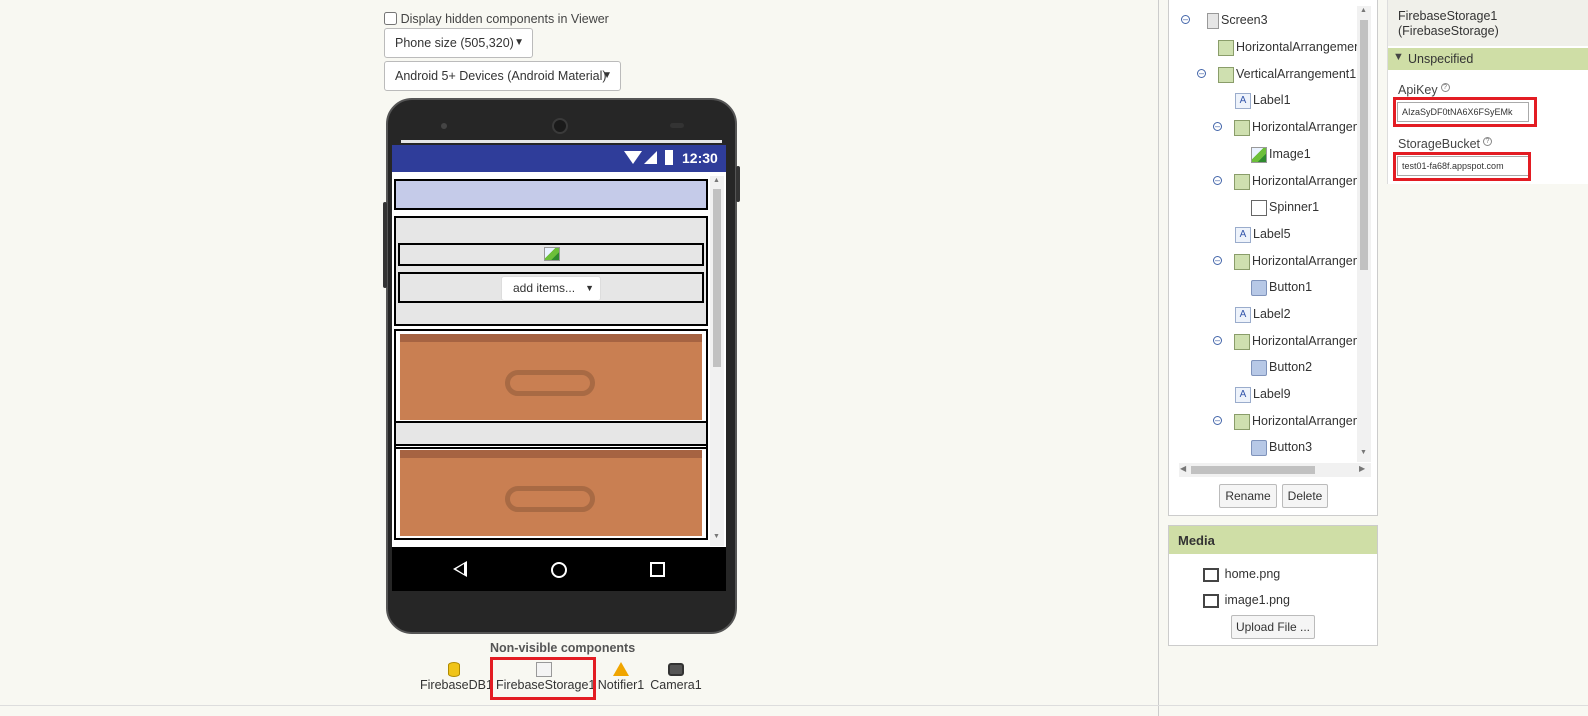  What do you see at coordinates (1439, 144) in the screenshot?
I see `bucket-label: StorageBucket` at bounding box center [1439, 144].